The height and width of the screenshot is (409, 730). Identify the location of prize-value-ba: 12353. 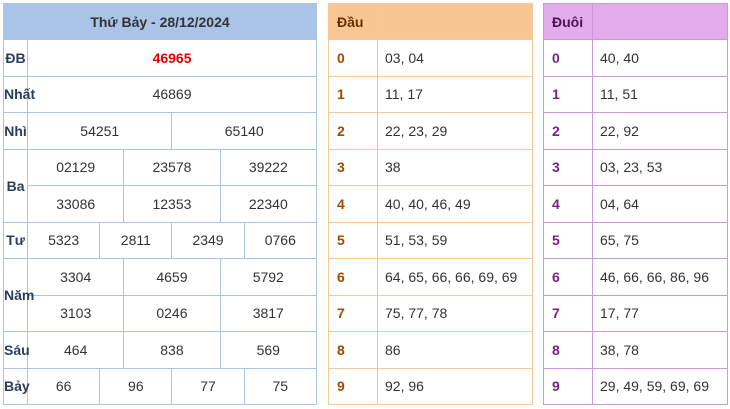
(172, 204).